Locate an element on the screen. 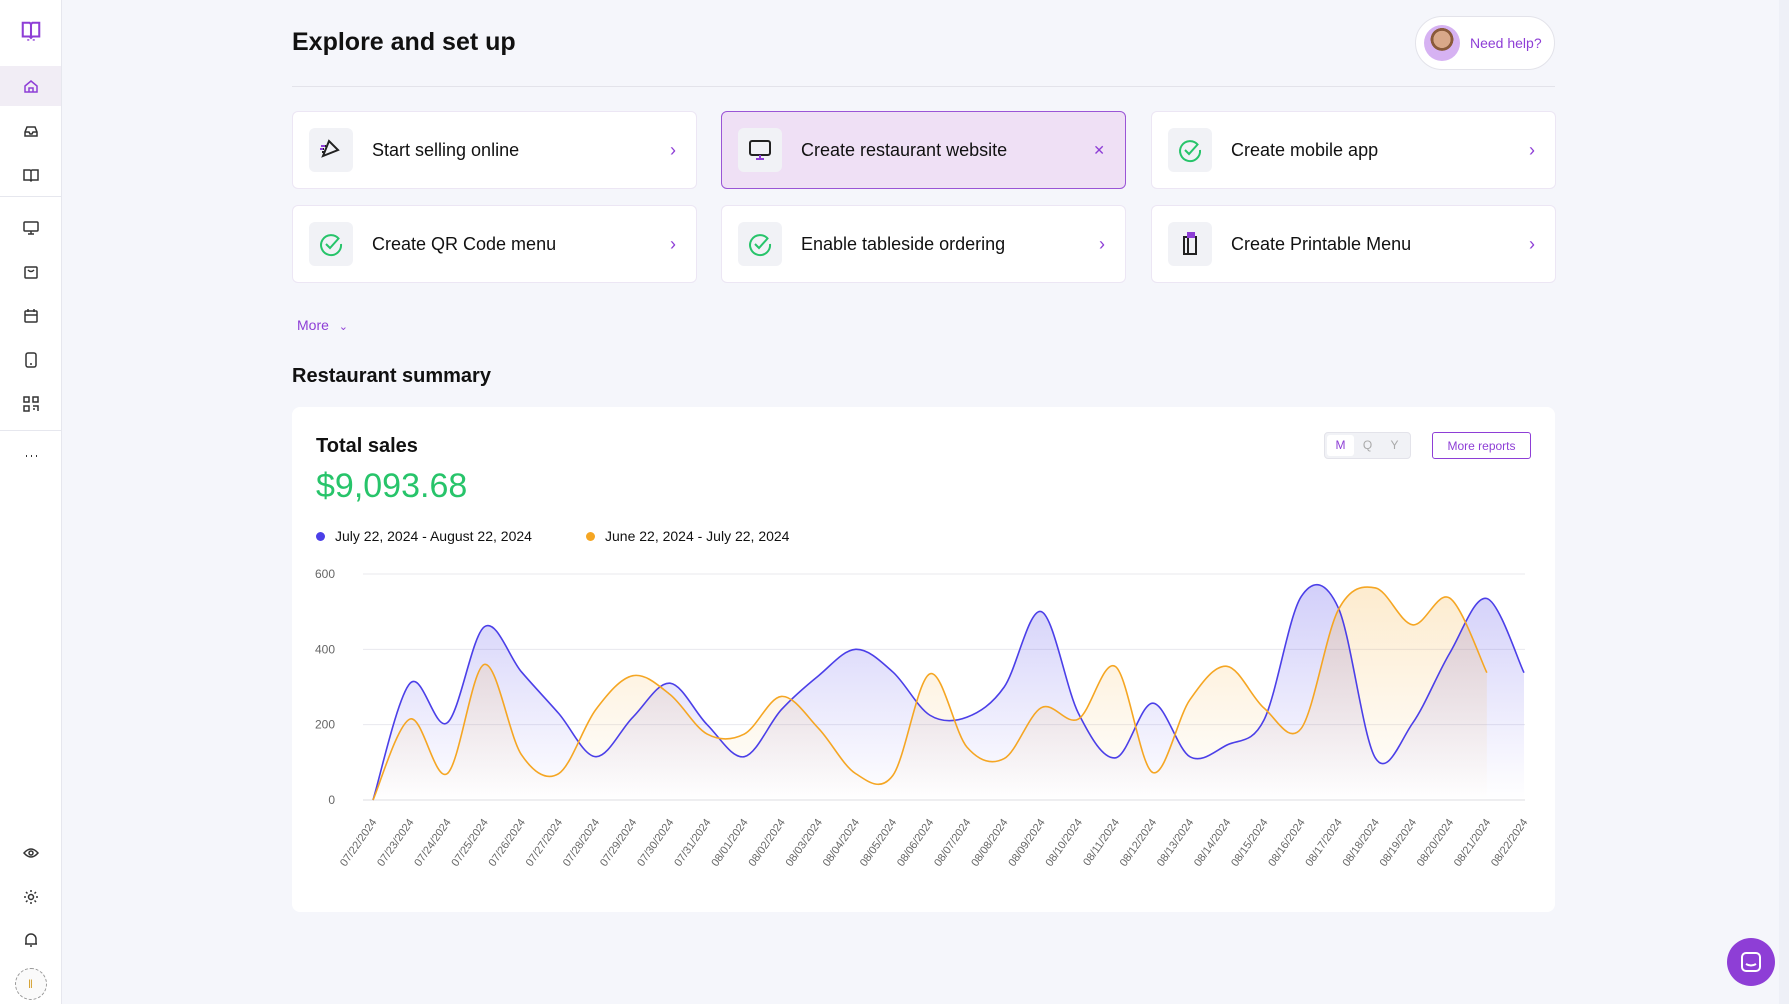 This screenshot has height=1004, width=1789. setup-card: Create mobile app › is located at coordinates (1353, 150).